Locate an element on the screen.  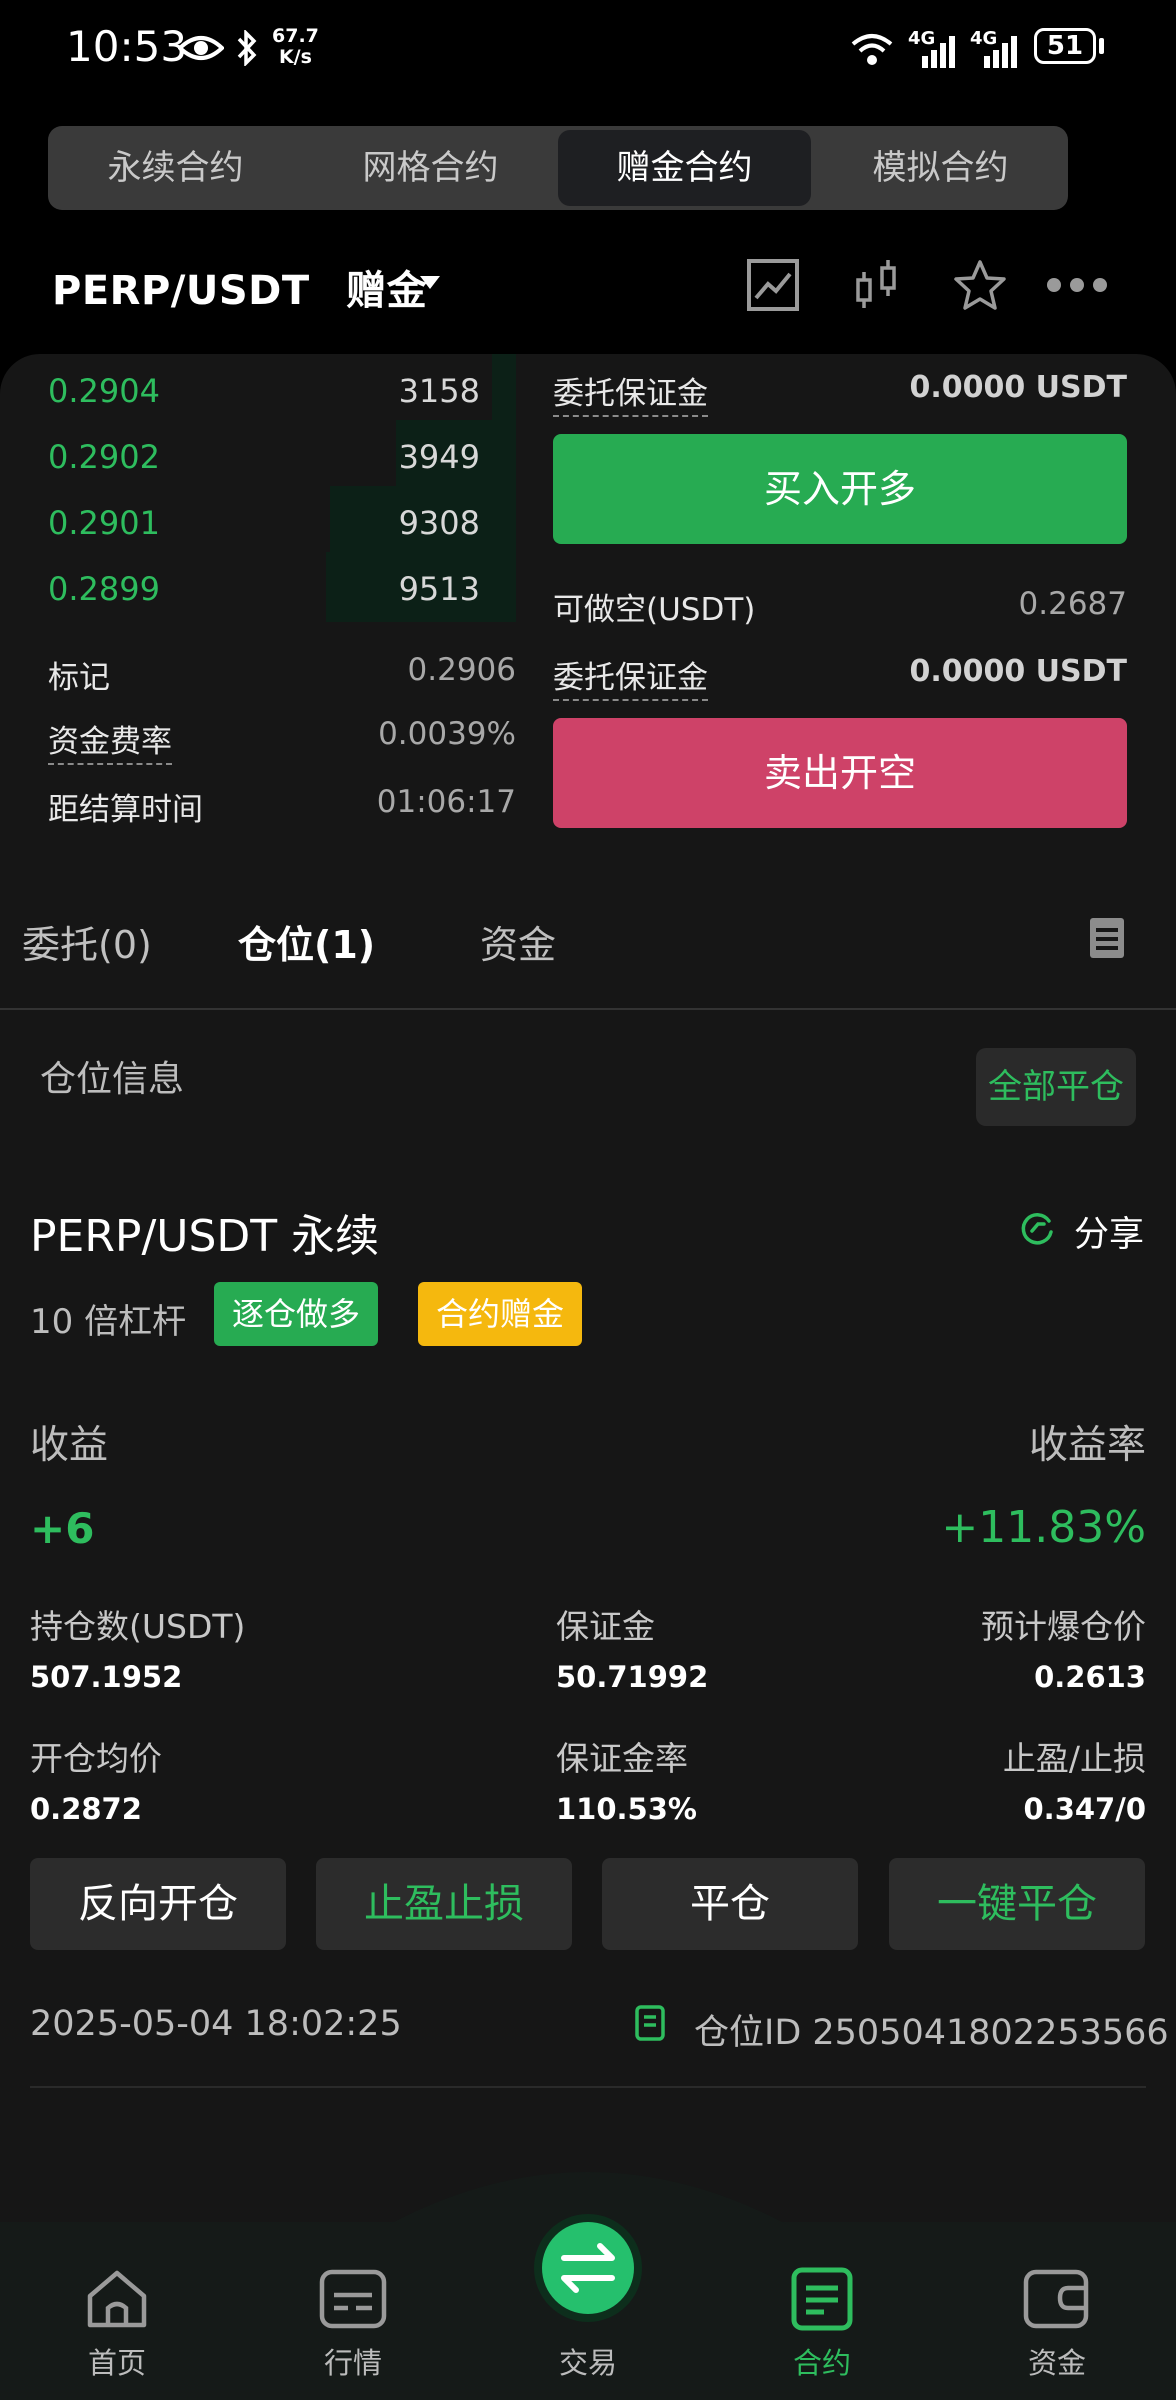
bonus-badge: 合约赠金 is located at coordinates (500, 1314).